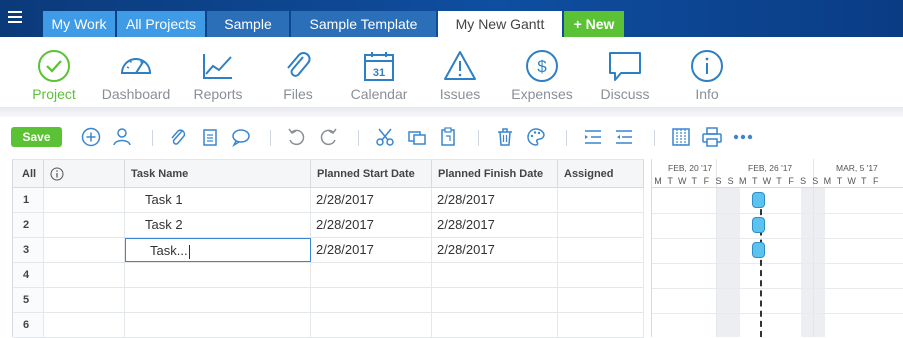 The width and height of the screenshot is (903, 338). I want to click on table-row: 3 Task... 2/28/2017 2/28/2017, so click(328, 250).